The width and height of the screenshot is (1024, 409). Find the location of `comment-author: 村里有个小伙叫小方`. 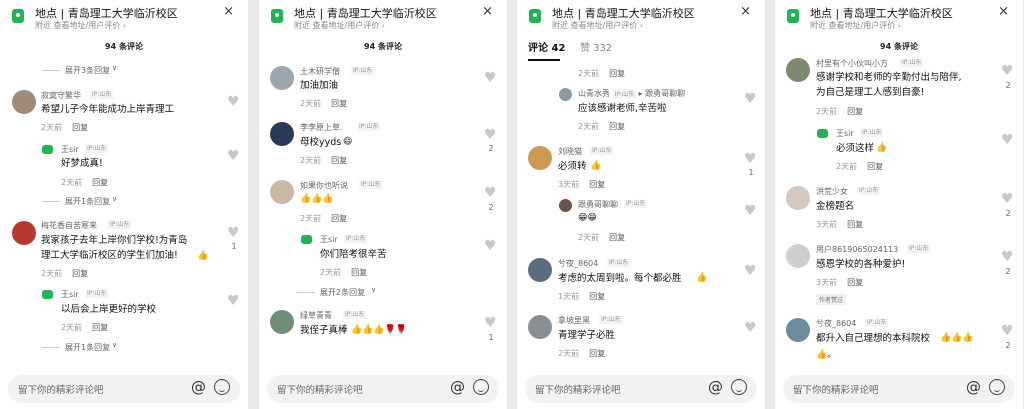

comment-author: 村里有个小伙叫小方 is located at coordinates (852, 63).